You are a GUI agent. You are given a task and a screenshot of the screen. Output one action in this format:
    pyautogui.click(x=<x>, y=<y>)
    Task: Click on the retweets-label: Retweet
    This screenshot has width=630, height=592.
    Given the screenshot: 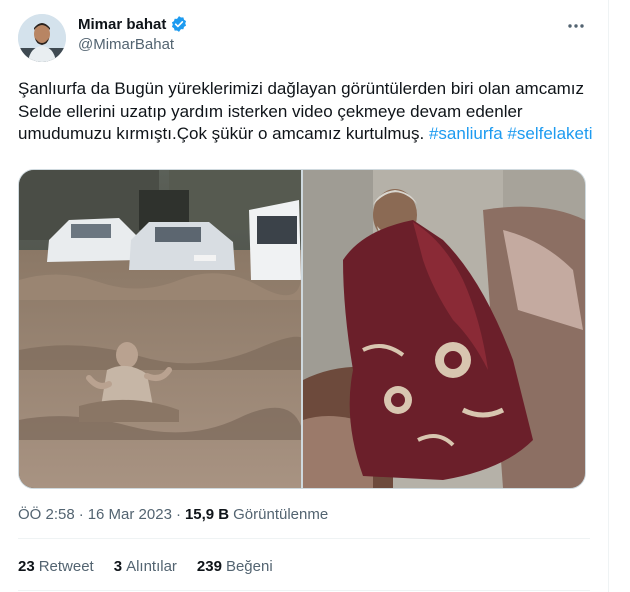 What is the action you would take?
    pyautogui.click(x=66, y=566)
    